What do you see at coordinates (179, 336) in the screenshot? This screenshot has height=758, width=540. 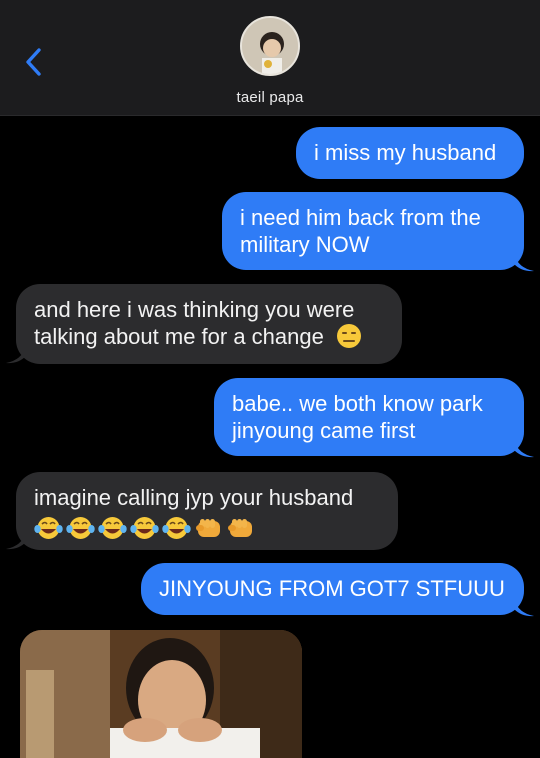 I see `message-text-fragment: talking about me for a change` at bounding box center [179, 336].